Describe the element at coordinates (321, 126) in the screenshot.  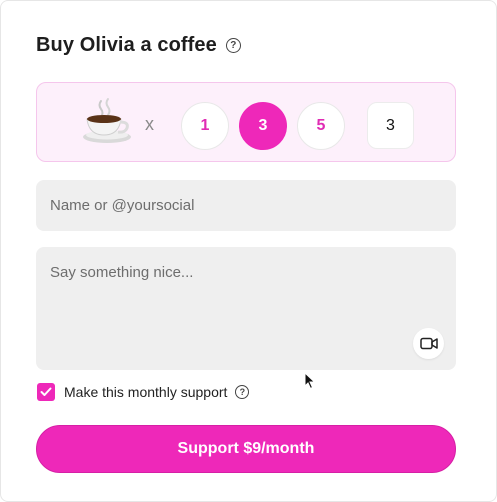
I see `quantity-option-5: 5` at that location.